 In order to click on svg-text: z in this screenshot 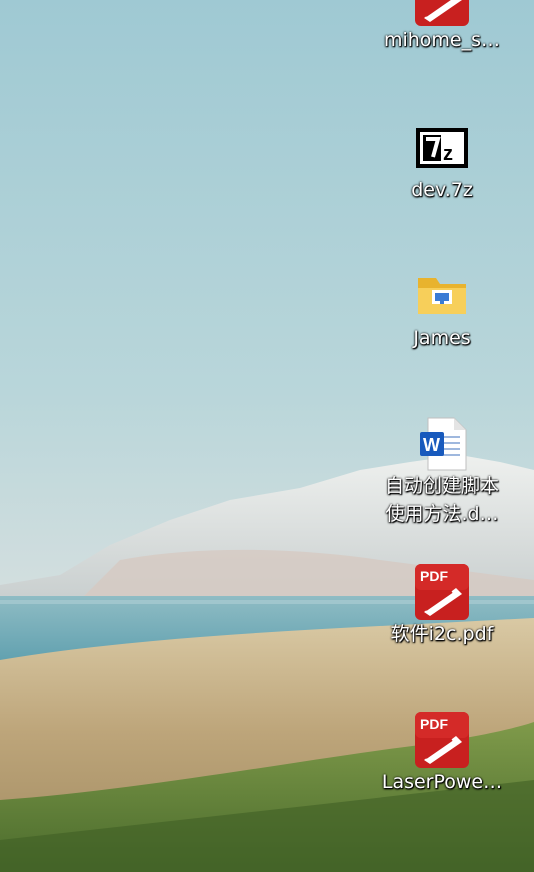, I will do `click(448, 154)`.